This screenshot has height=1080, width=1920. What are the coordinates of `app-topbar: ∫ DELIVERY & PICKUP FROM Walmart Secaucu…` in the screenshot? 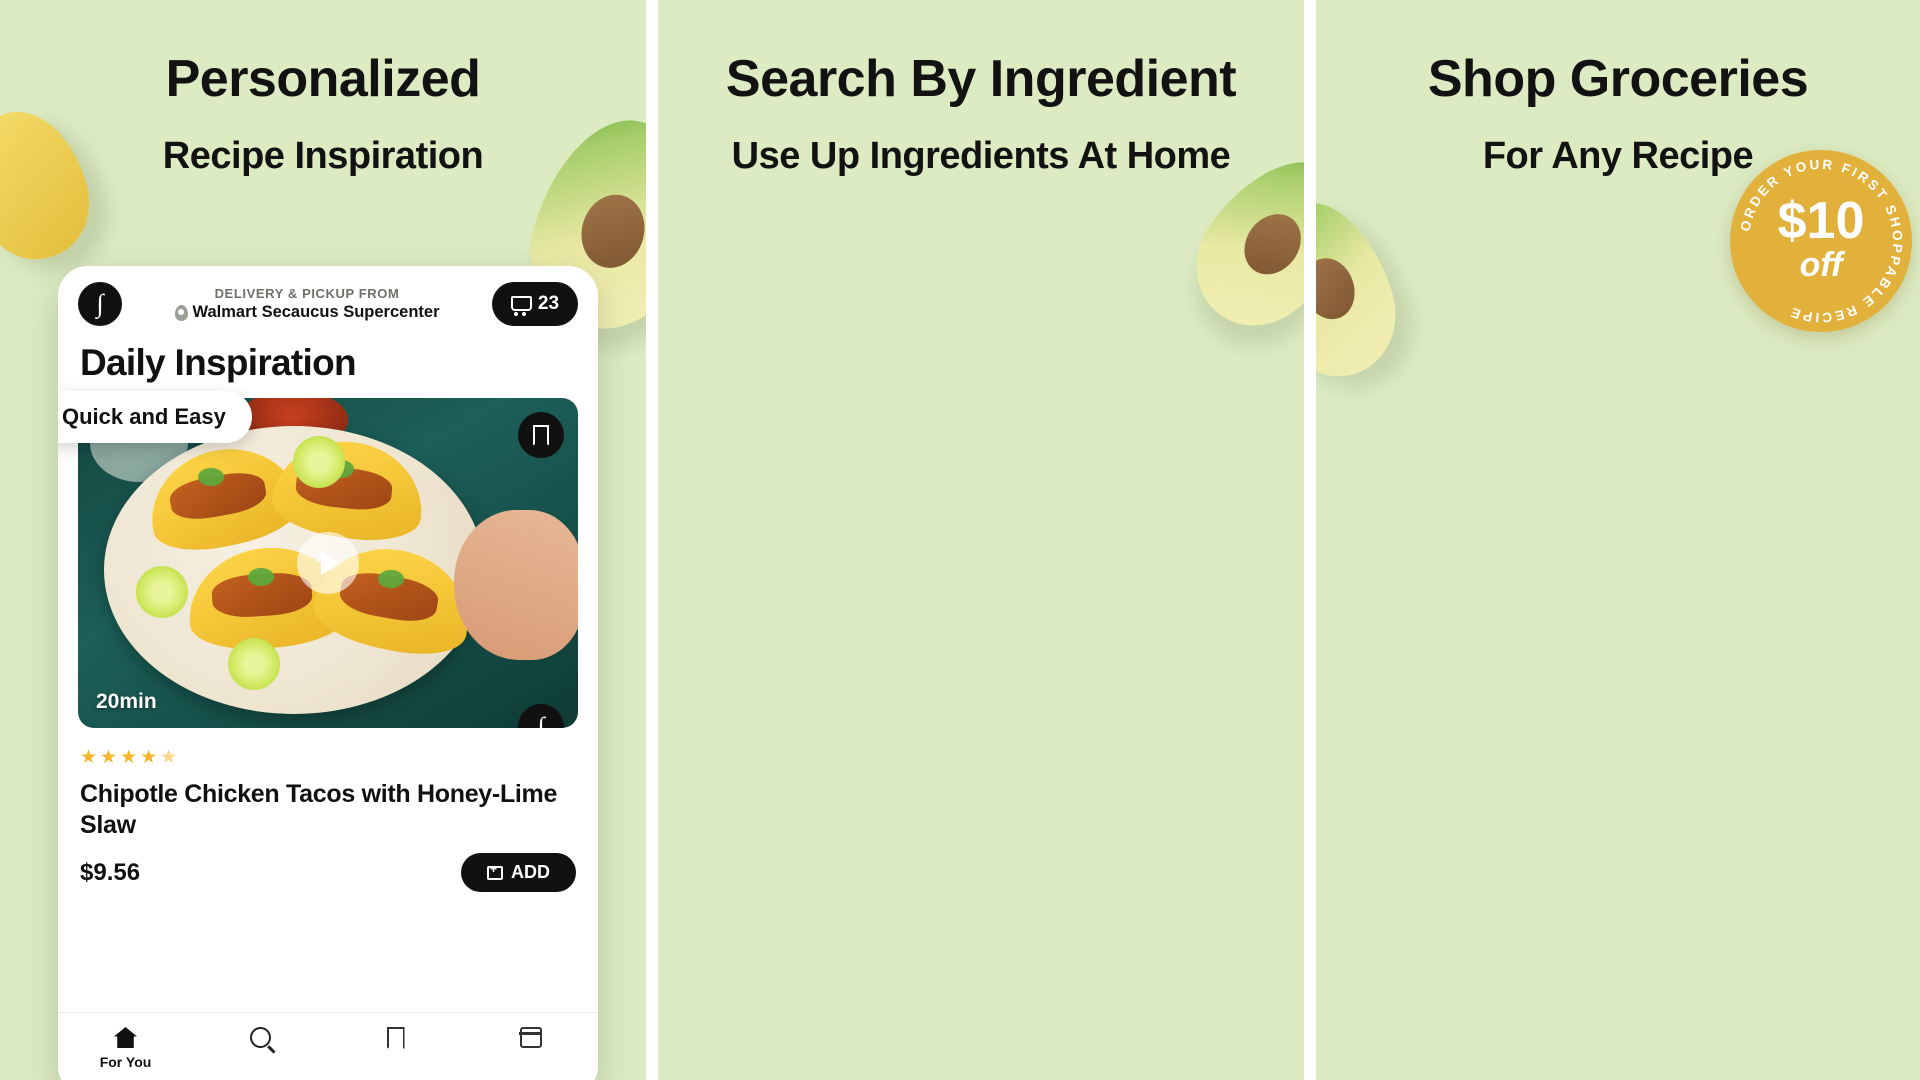 It's located at (328, 299).